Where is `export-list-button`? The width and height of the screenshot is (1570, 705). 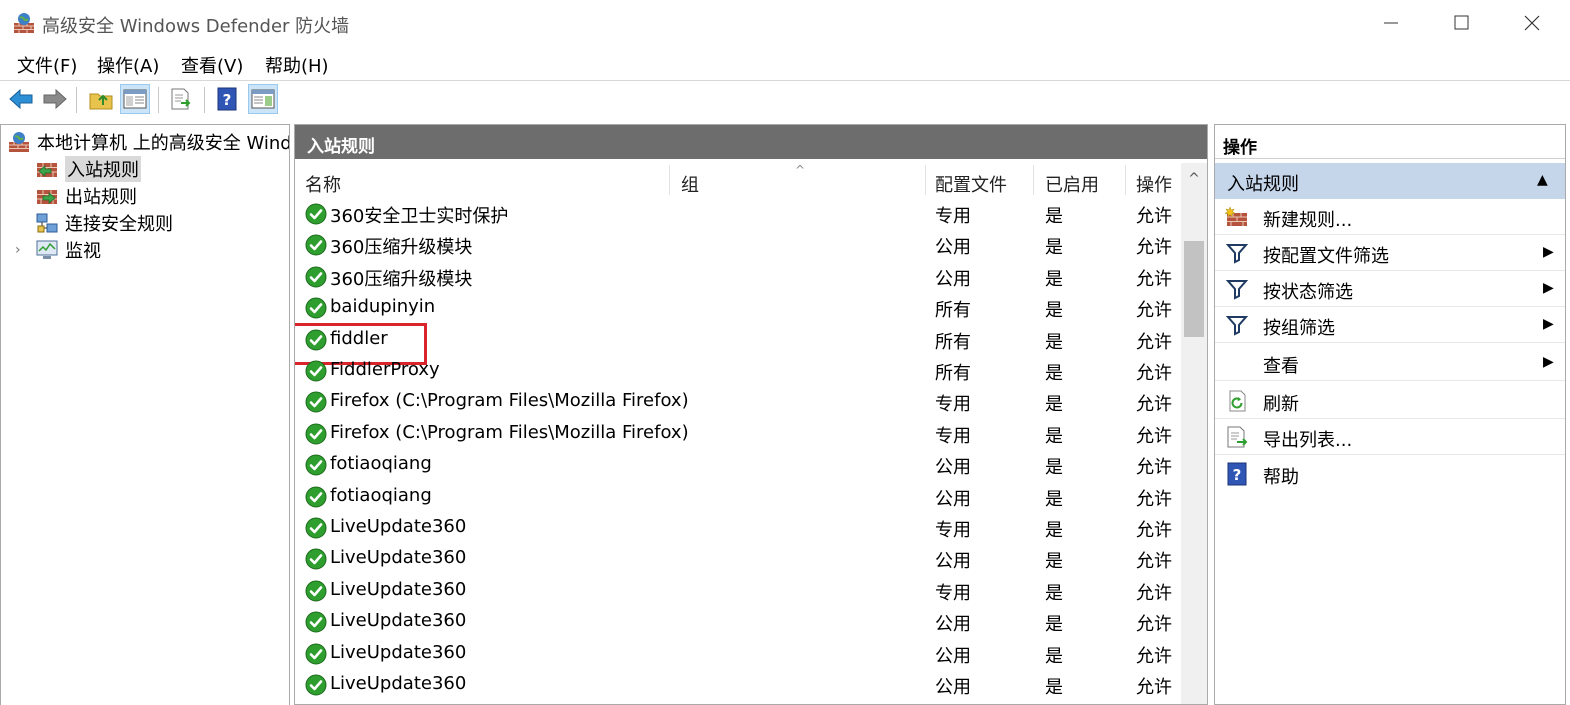 export-list-button is located at coordinates (181, 99).